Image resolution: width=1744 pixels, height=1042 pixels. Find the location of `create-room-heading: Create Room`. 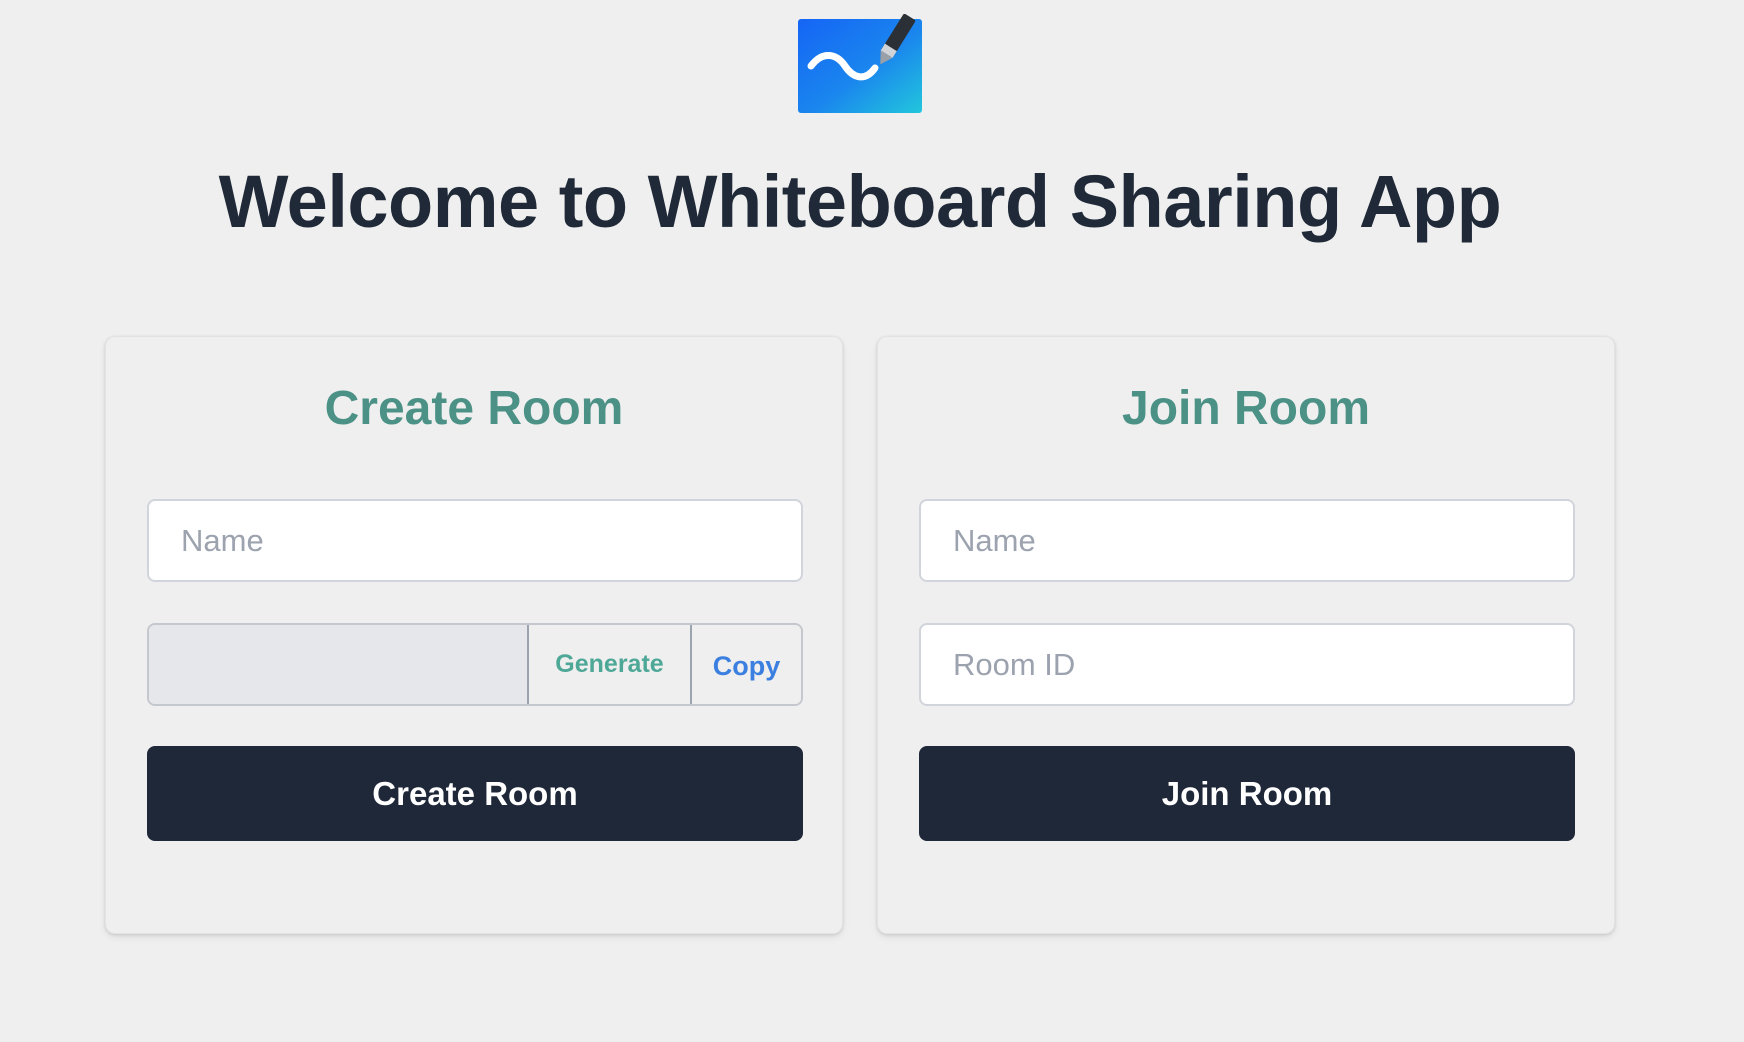

create-room-heading: Create Room is located at coordinates (474, 408).